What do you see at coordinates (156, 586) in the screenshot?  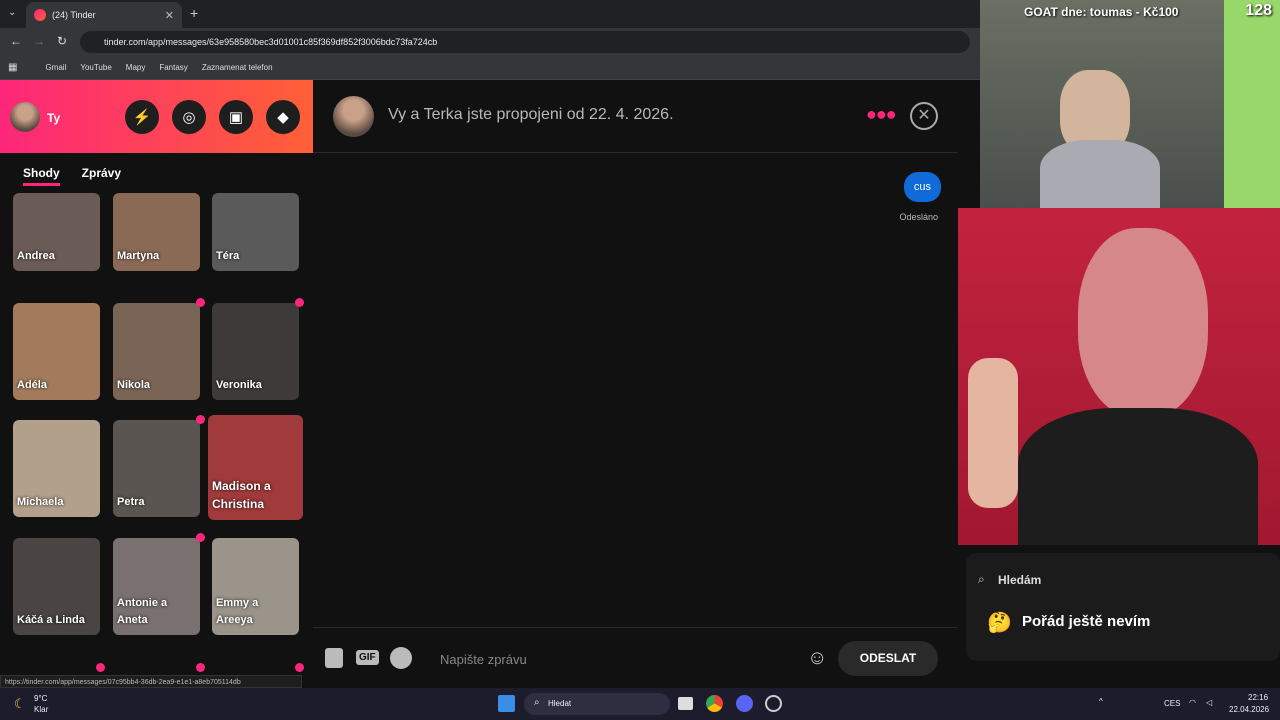 I see `match-card: Antonie a Aneta` at bounding box center [156, 586].